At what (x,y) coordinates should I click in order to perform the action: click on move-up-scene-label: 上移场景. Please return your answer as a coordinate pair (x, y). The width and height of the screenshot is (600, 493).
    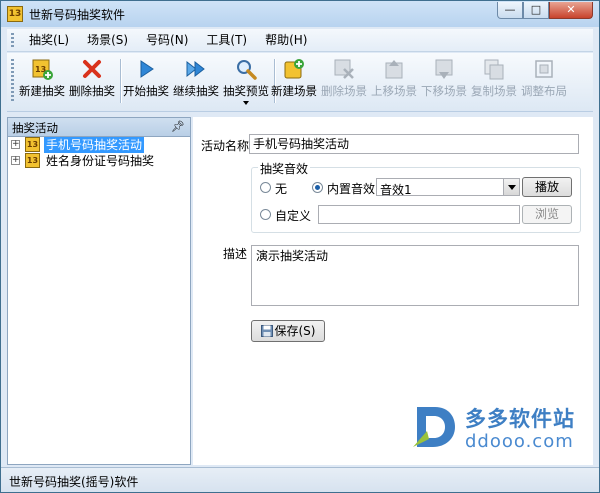
    Looking at the image, I should click on (394, 91).